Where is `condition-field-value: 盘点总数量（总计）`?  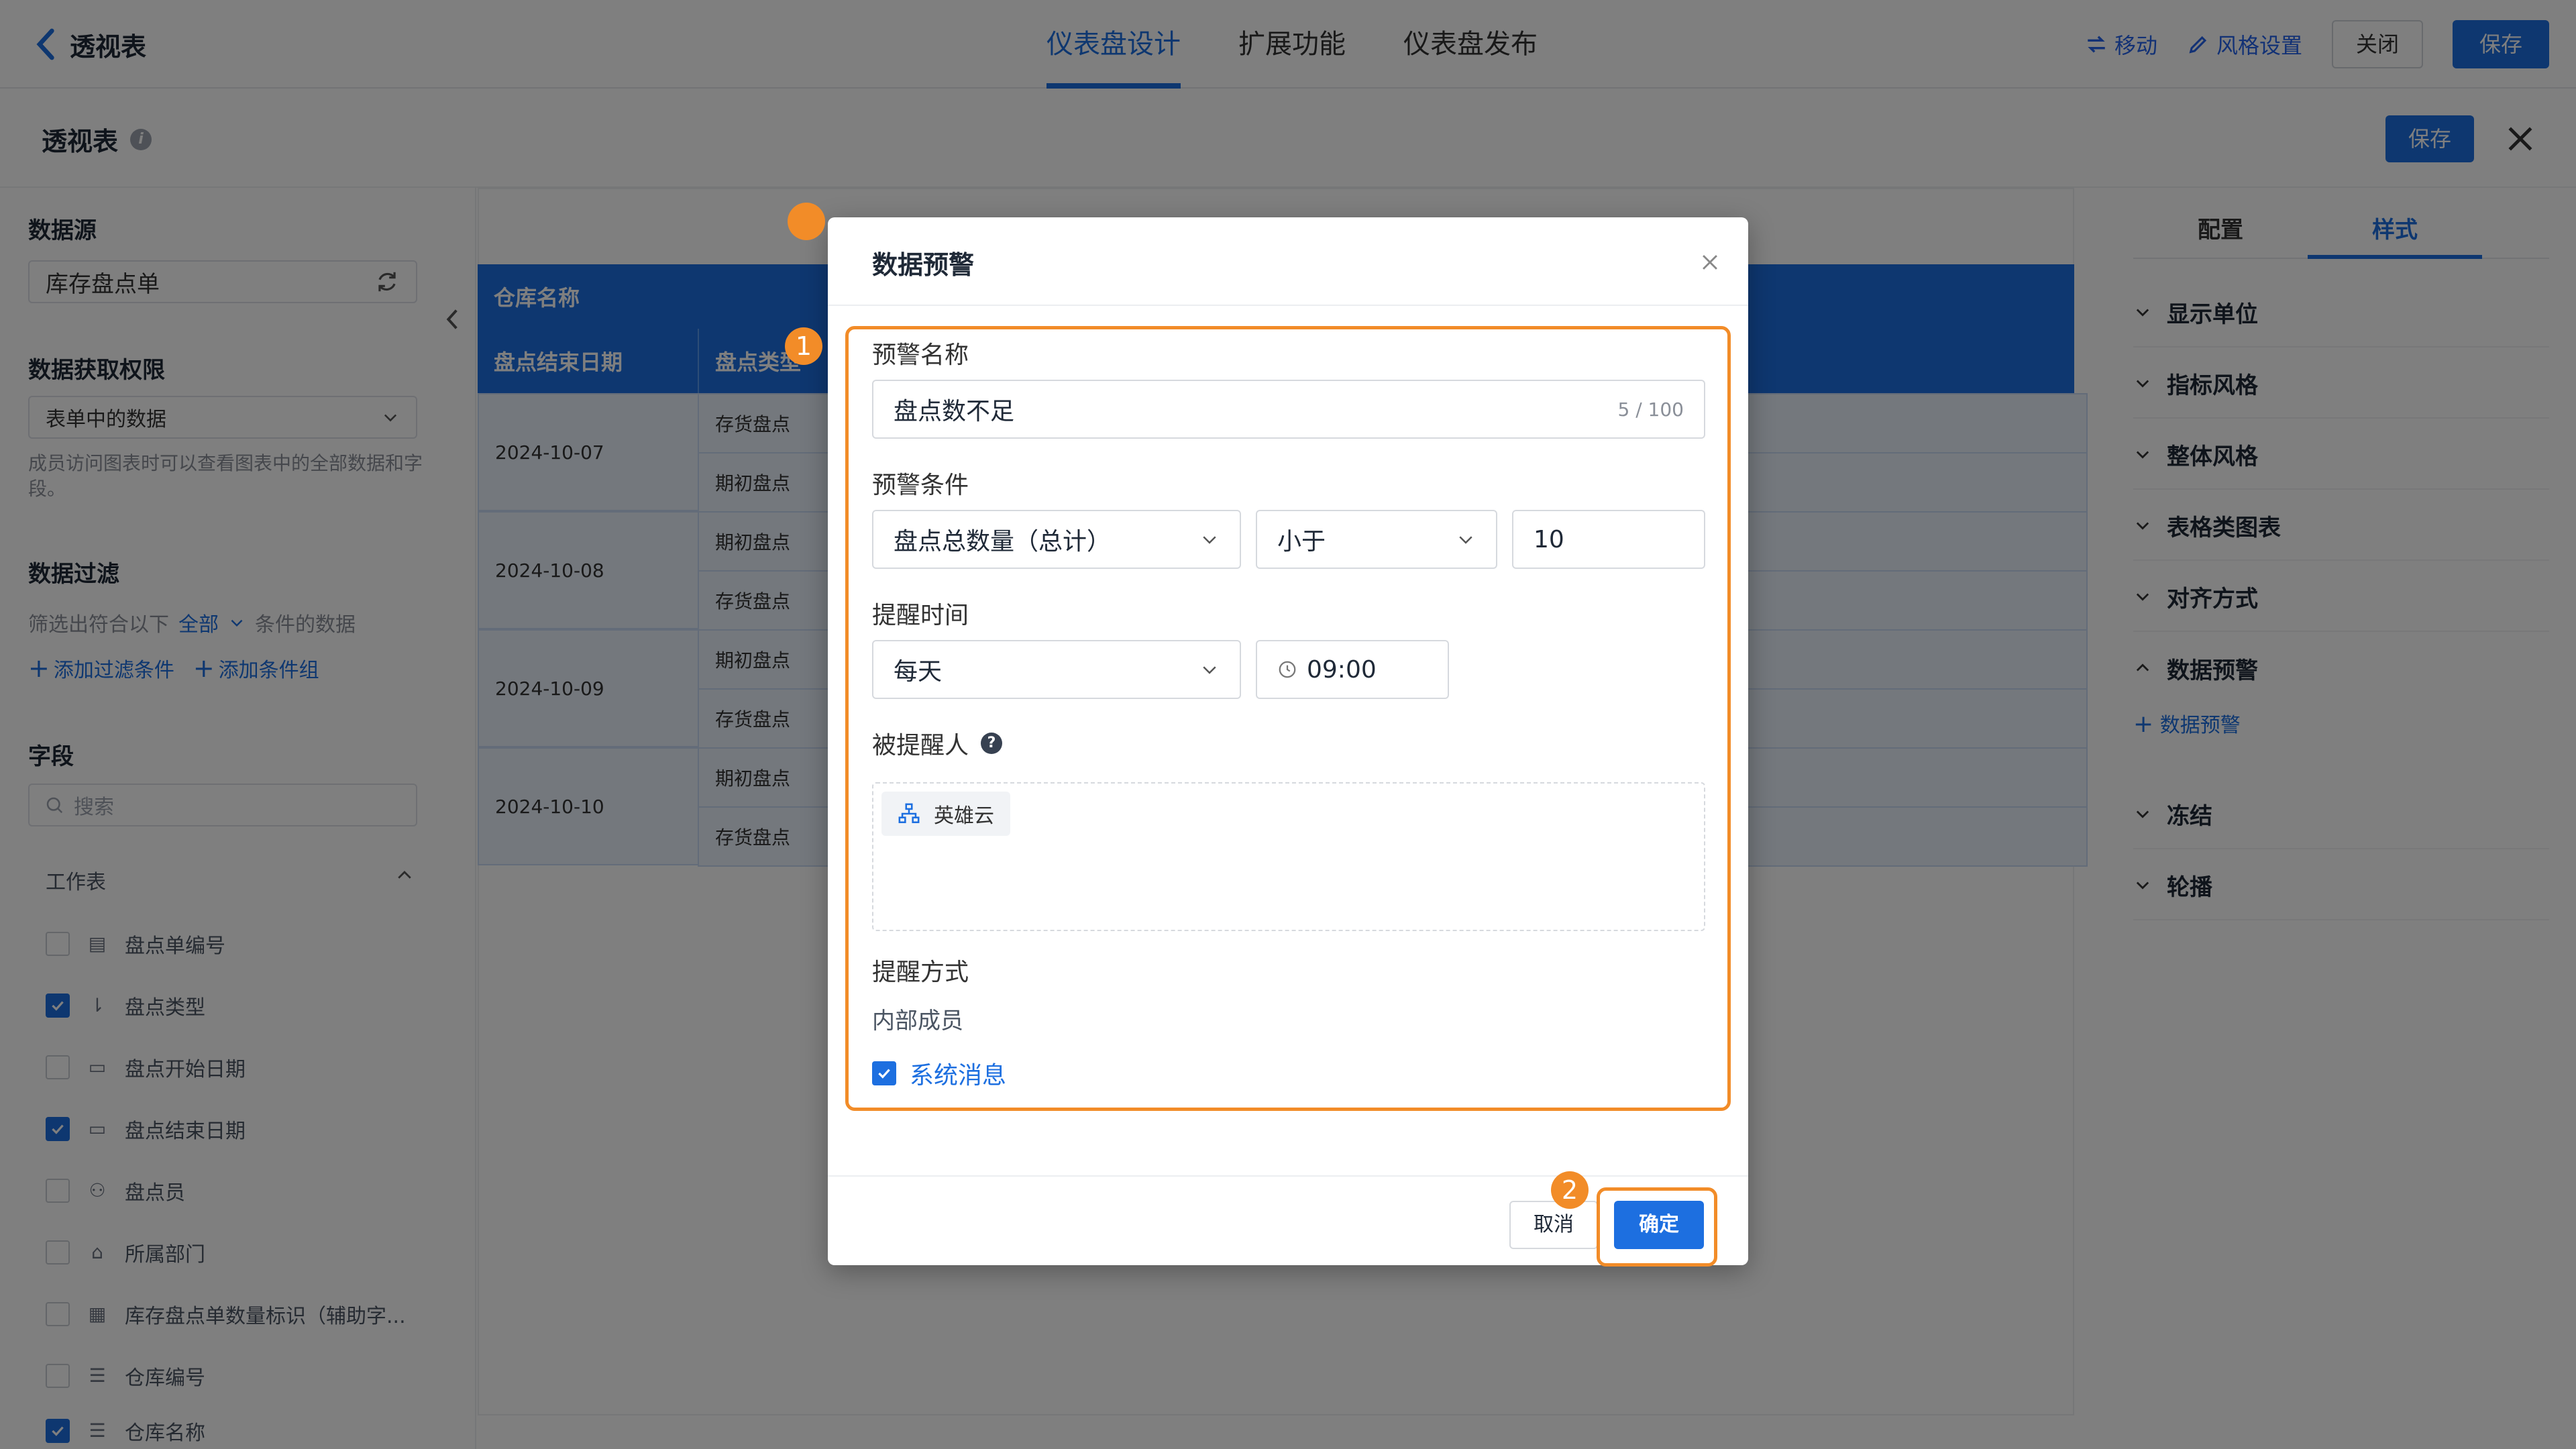
condition-field-value: 盘点总数量（总计） is located at coordinates (1003, 541).